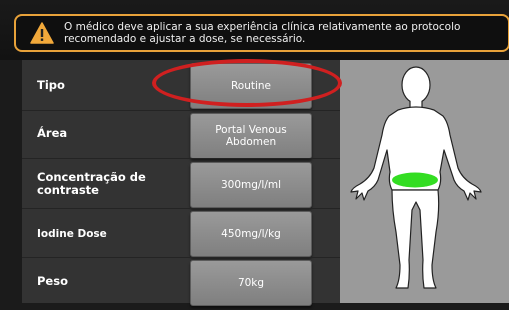  What do you see at coordinates (42, 33) in the screenshot?
I see `warning-icon` at bounding box center [42, 33].